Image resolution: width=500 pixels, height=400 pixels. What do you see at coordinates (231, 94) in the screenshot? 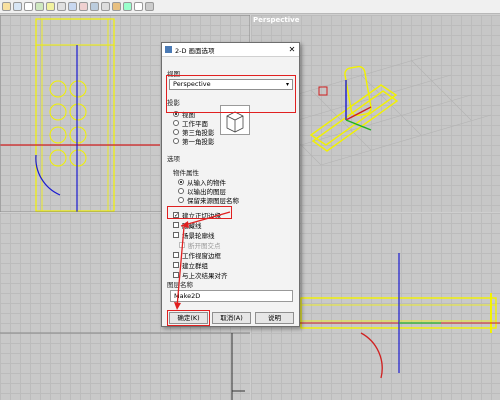
I see `annotation-box-view` at bounding box center [231, 94].